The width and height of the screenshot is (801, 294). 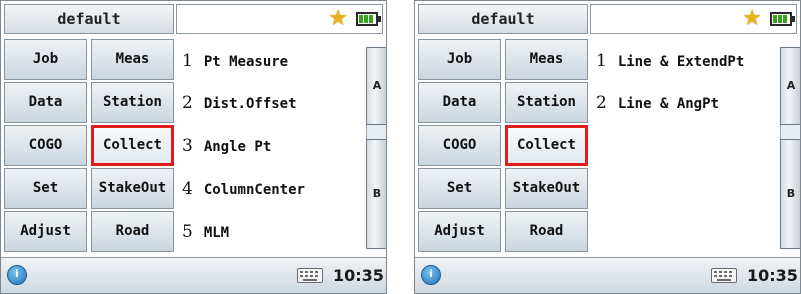 What do you see at coordinates (226, 146) in the screenshot?
I see `list-item: 3 Angle Pt` at bounding box center [226, 146].